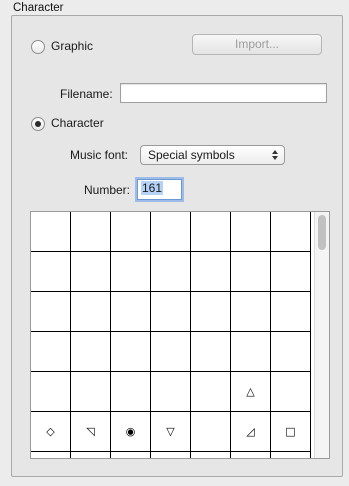  I want to click on symbol-cell: ◿, so click(251, 432).